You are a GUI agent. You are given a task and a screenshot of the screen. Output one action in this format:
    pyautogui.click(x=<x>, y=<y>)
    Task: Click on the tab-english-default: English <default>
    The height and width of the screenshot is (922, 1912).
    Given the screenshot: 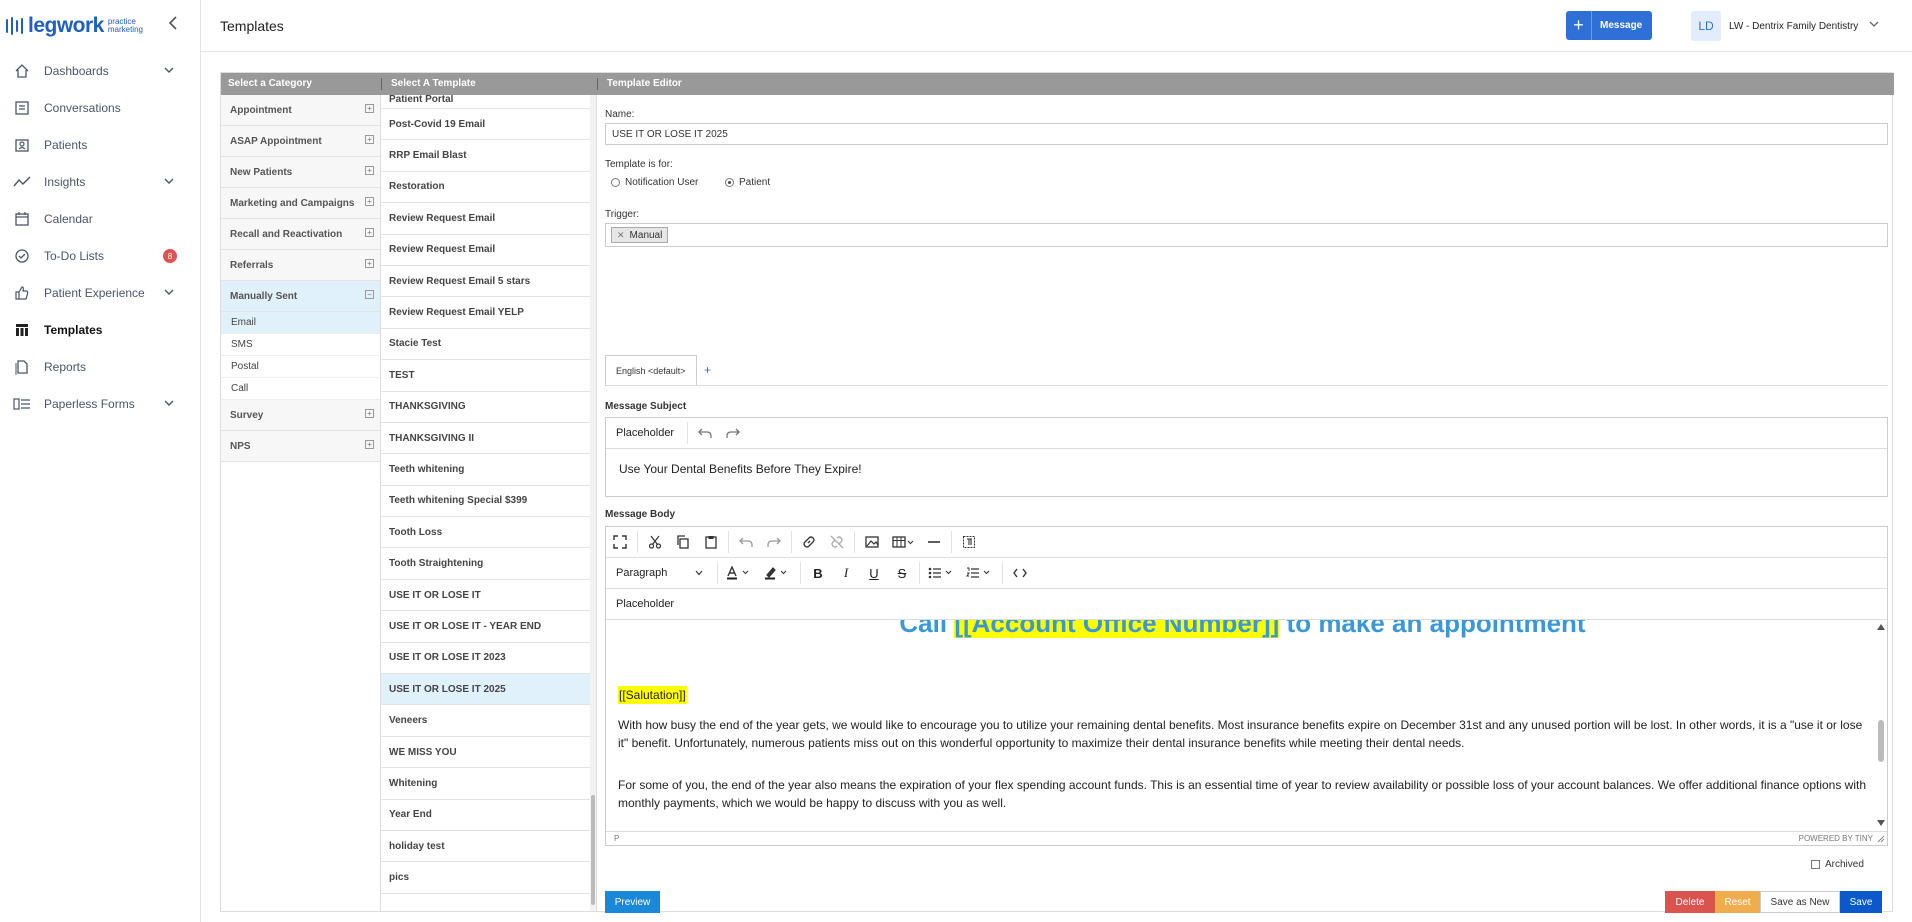 What is the action you would take?
    pyautogui.click(x=651, y=370)
    